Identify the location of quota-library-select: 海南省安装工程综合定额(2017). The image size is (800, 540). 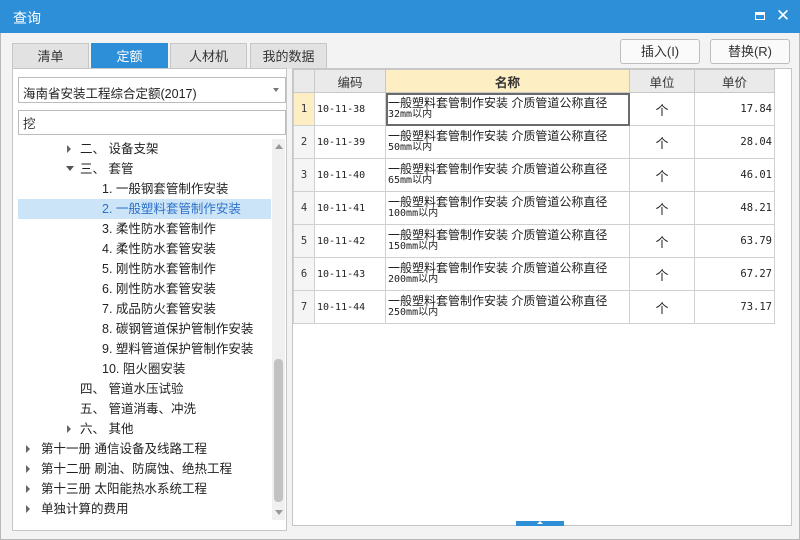
(152, 90).